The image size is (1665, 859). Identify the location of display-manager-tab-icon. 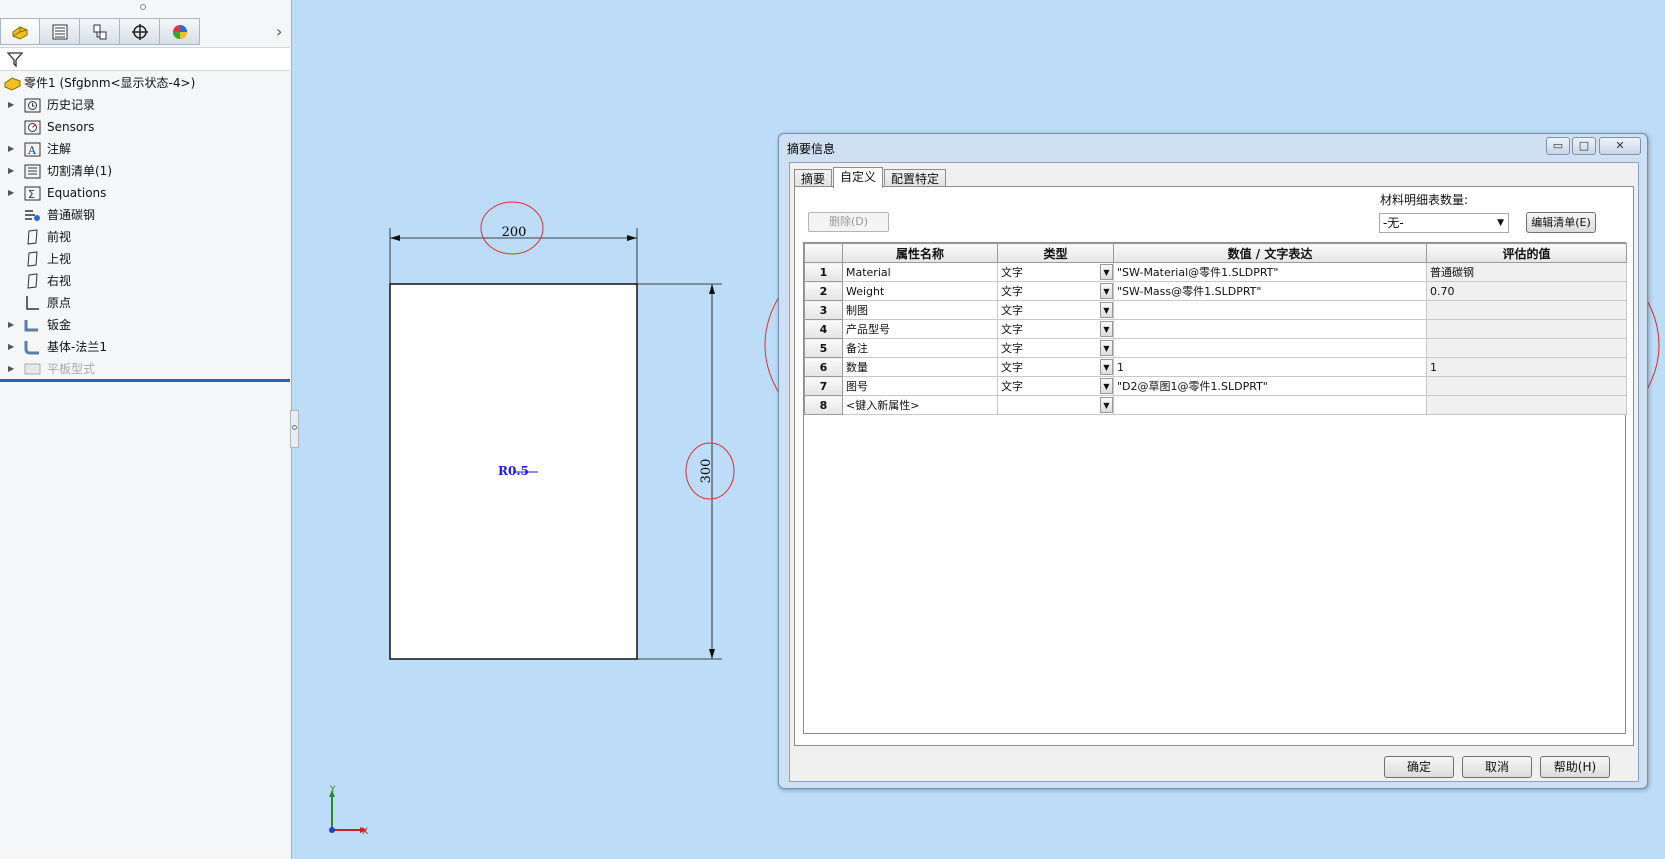
(180, 31).